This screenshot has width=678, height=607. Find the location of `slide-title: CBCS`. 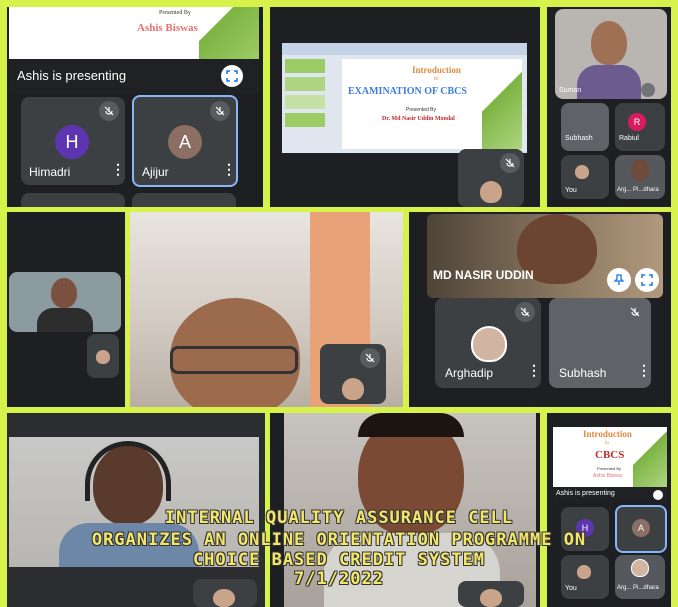

slide-title: CBCS is located at coordinates (610, 455).